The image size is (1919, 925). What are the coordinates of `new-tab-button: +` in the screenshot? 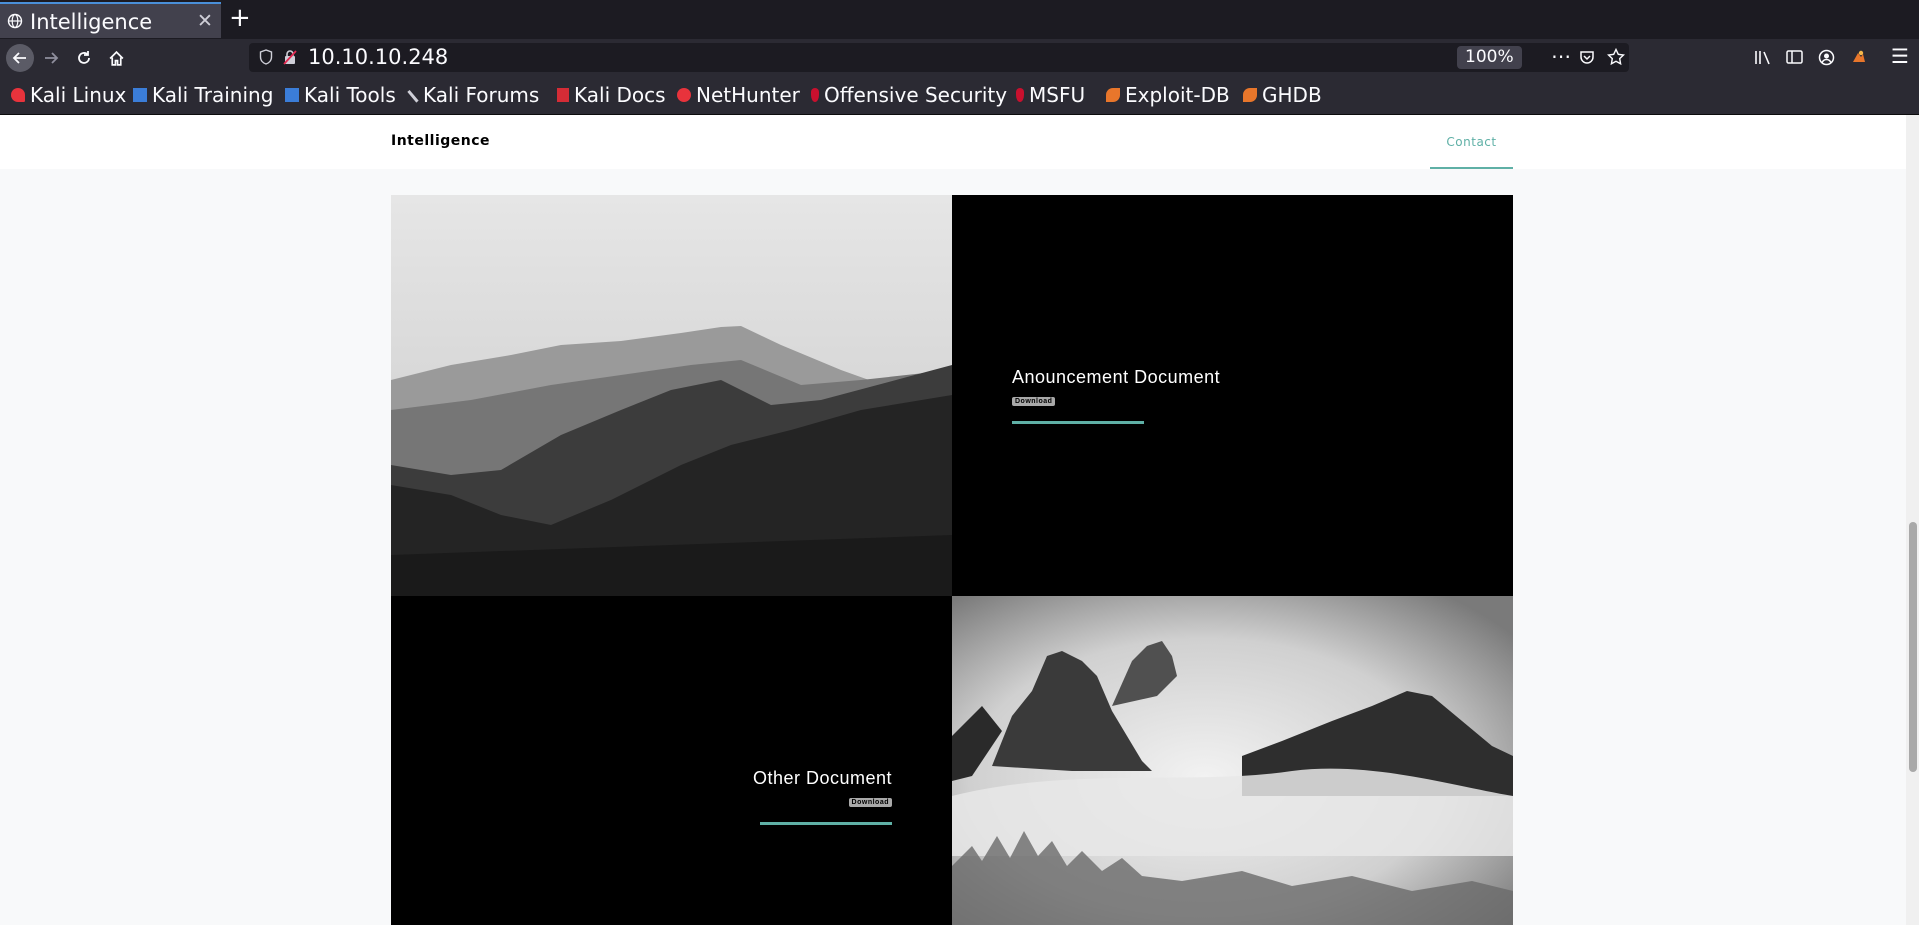 It's located at (240, 18).